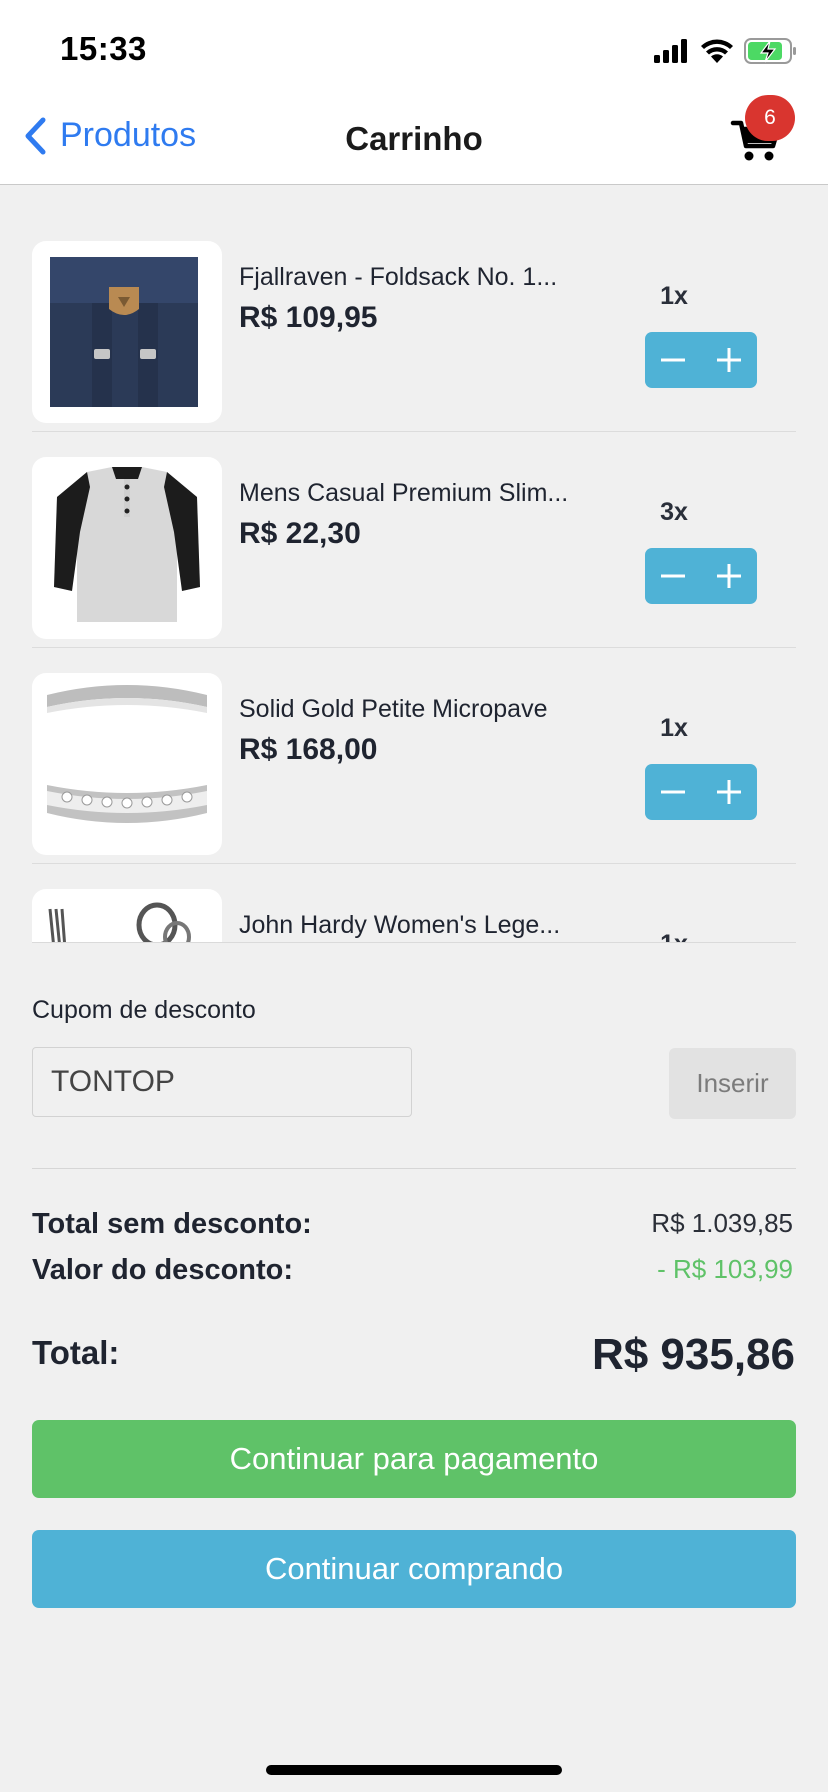 This screenshot has width=828, height=1792. I want to click on cart-item: Solid Gold Petite Micropave R$ 168,00 1x, so click(414, 756).